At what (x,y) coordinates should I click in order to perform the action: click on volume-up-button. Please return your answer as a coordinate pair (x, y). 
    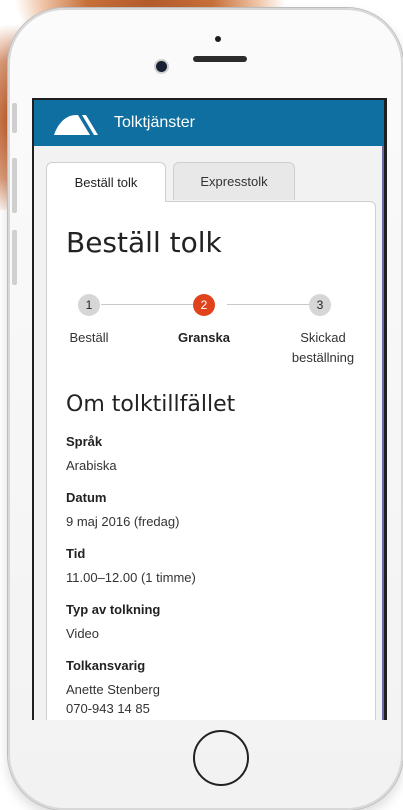
    Looking at the image, I should click on (14, 185).